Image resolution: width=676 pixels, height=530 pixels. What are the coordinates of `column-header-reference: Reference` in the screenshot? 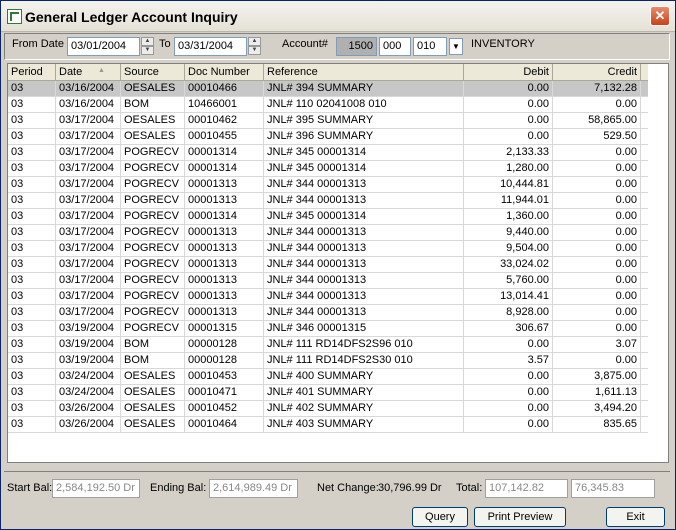 It's located at (364, 72).